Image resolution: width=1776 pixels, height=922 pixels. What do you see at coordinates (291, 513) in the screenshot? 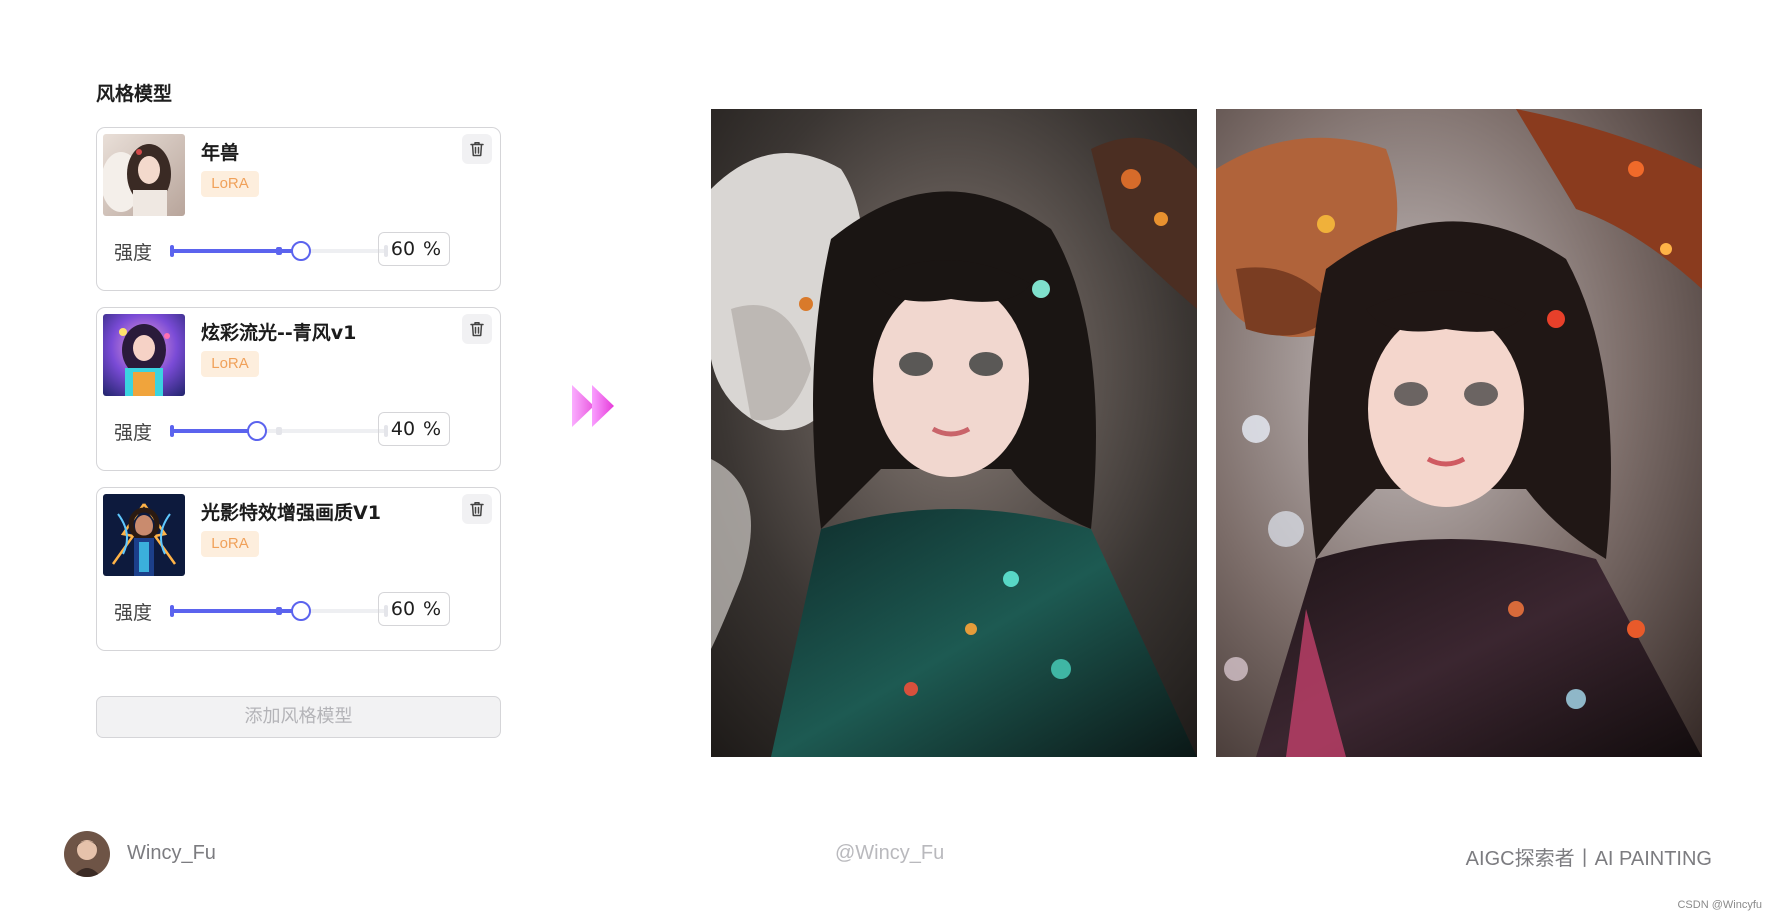
I see `model-name: 光影特效增强画质V1` at bounding box center [291, 513].